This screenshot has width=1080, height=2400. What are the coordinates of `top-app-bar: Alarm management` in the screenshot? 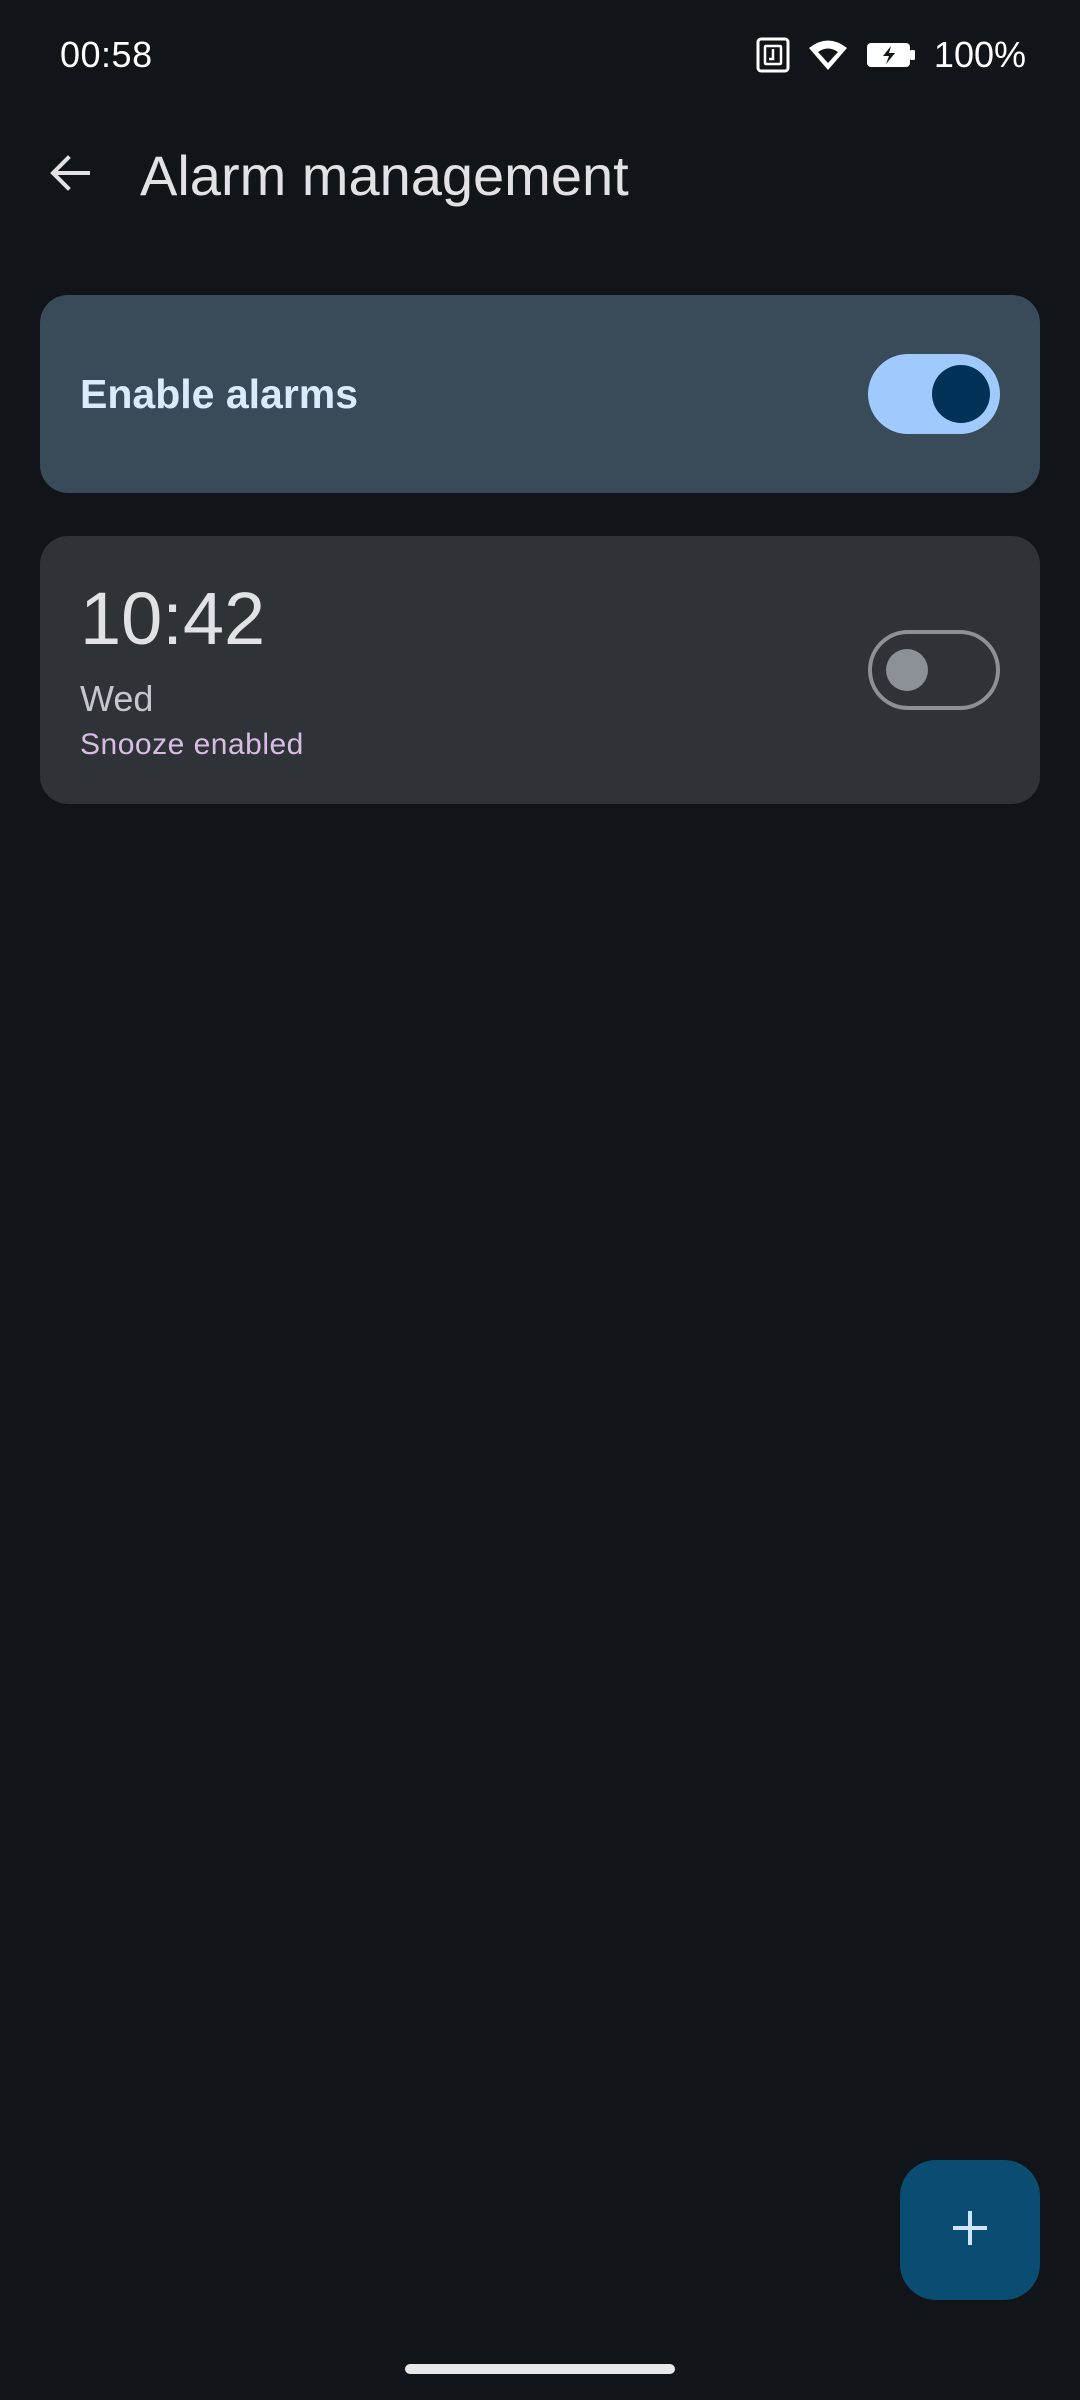 It's located at (540, 175).